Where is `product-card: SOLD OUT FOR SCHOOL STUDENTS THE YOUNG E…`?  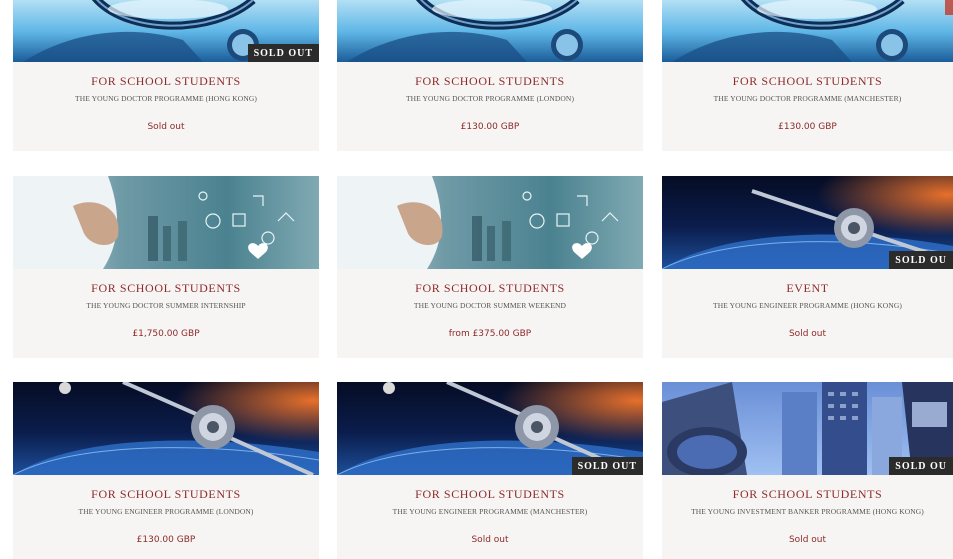
product-card: SOLD OUT FOR SCHOOL STUDENTS THE YOUNG E… is located at coordinates (490, 470).